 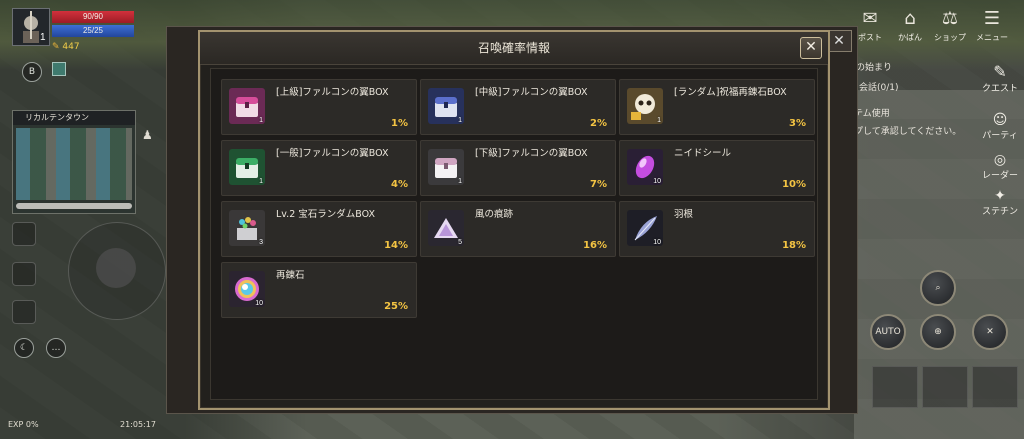 What do you see at coordinates (730, 92) in the screenshot?
I see `item-name: [ランダム]祝福再錬石BOX` at bounding box center [730, 92].